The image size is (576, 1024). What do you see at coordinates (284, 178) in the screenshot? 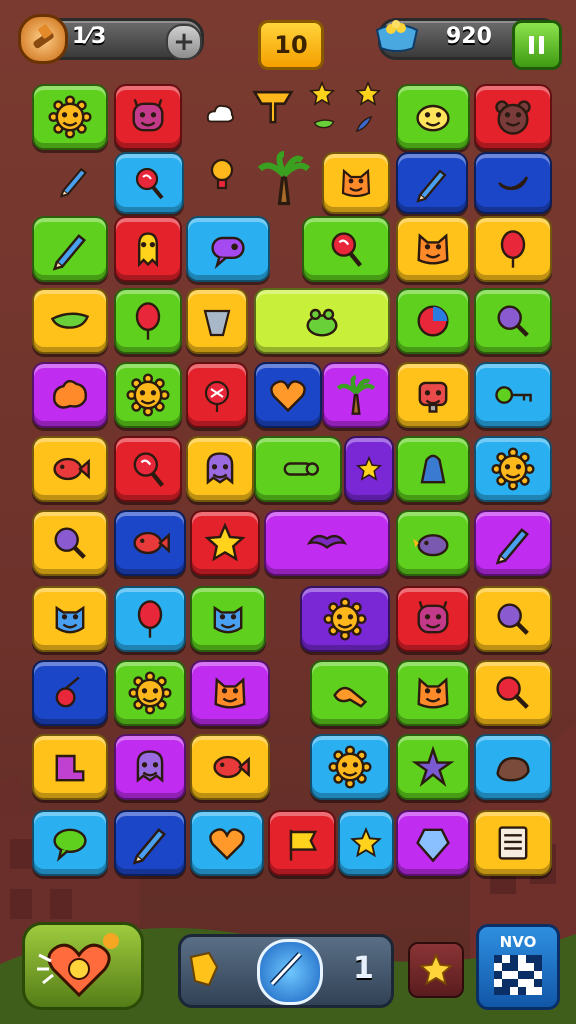
I see `palm-tree-icon` at bounding box center [284, 178].